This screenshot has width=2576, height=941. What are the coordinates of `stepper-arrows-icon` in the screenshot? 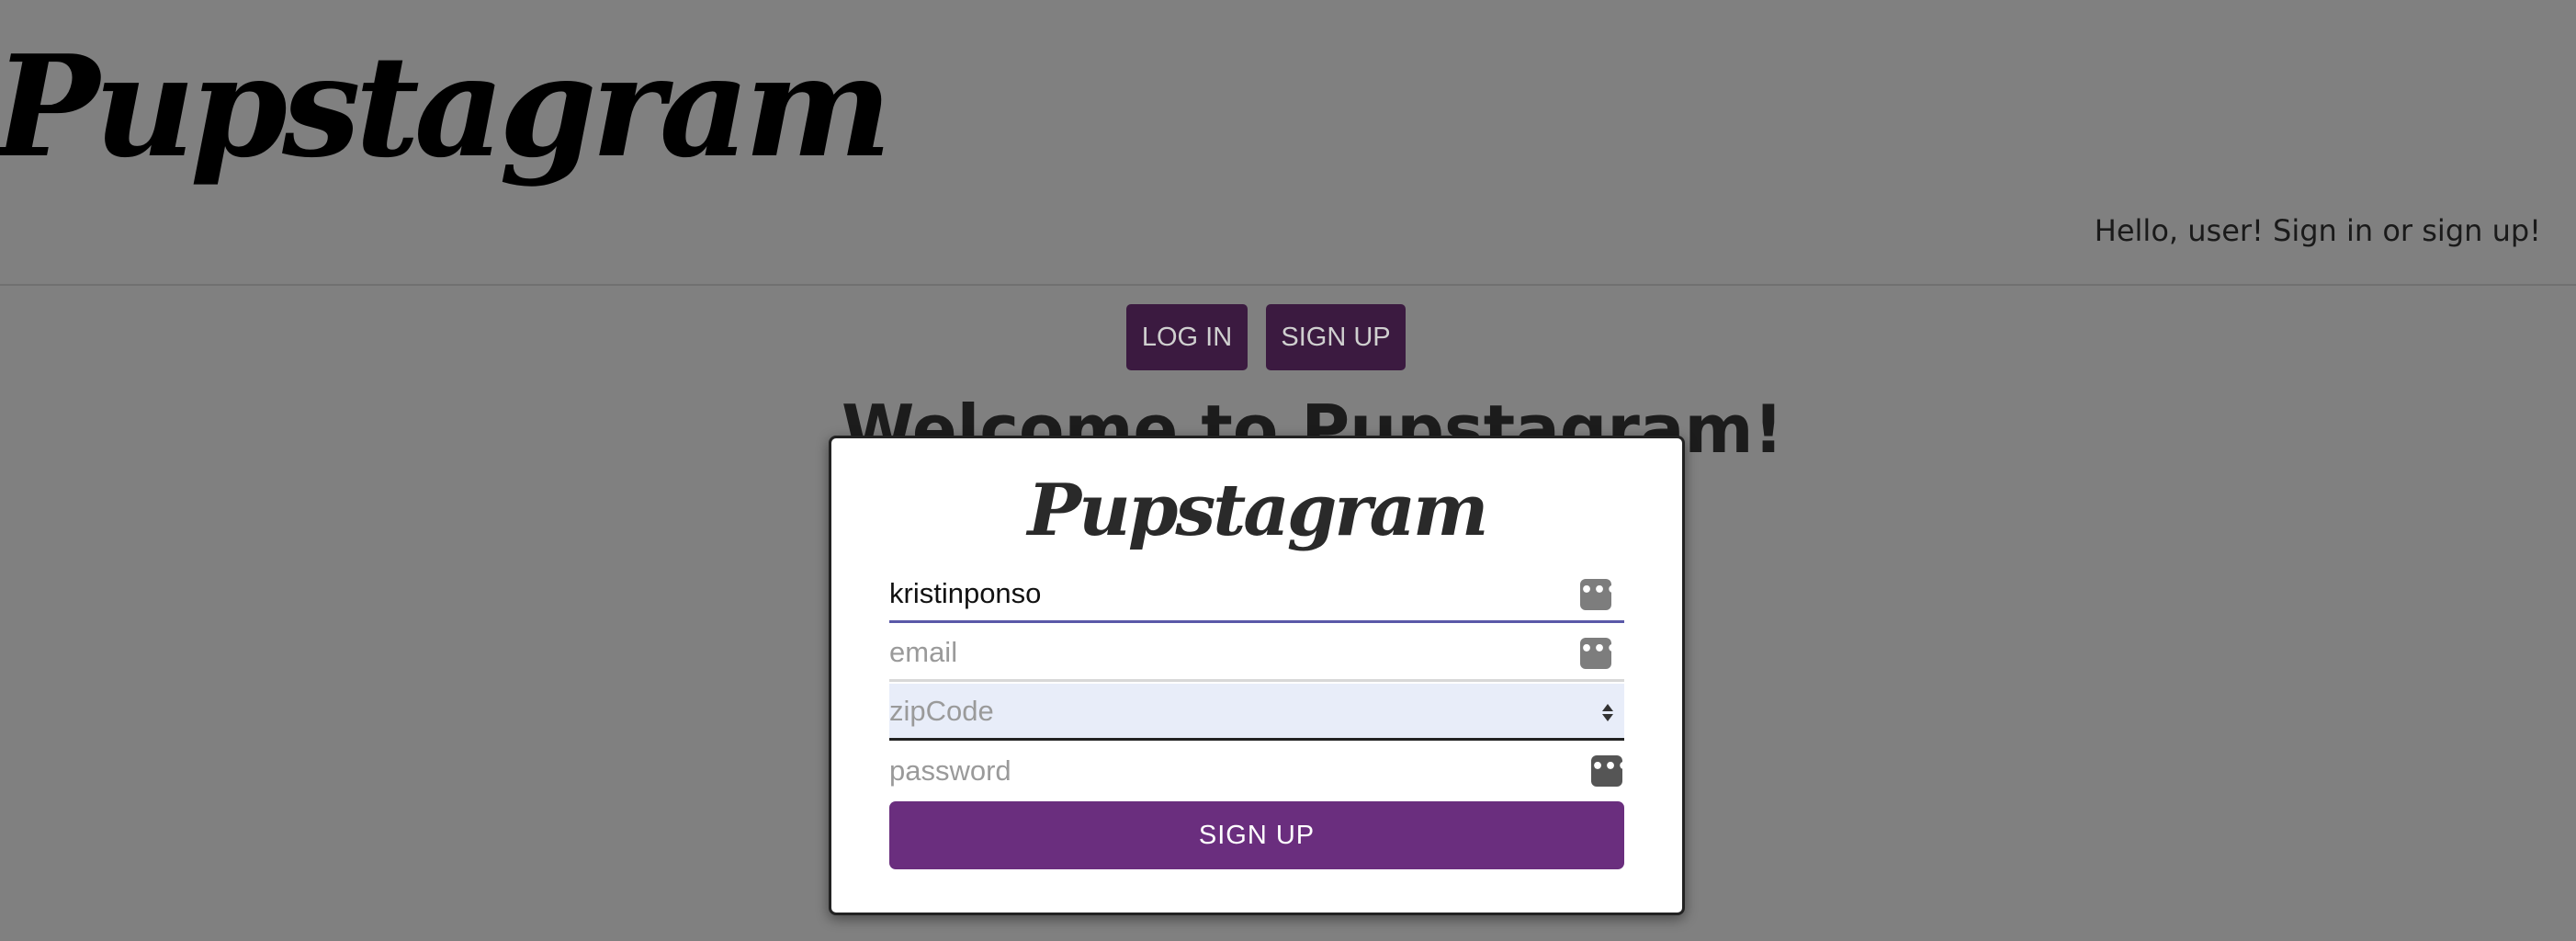 It's located at (1608, 712).